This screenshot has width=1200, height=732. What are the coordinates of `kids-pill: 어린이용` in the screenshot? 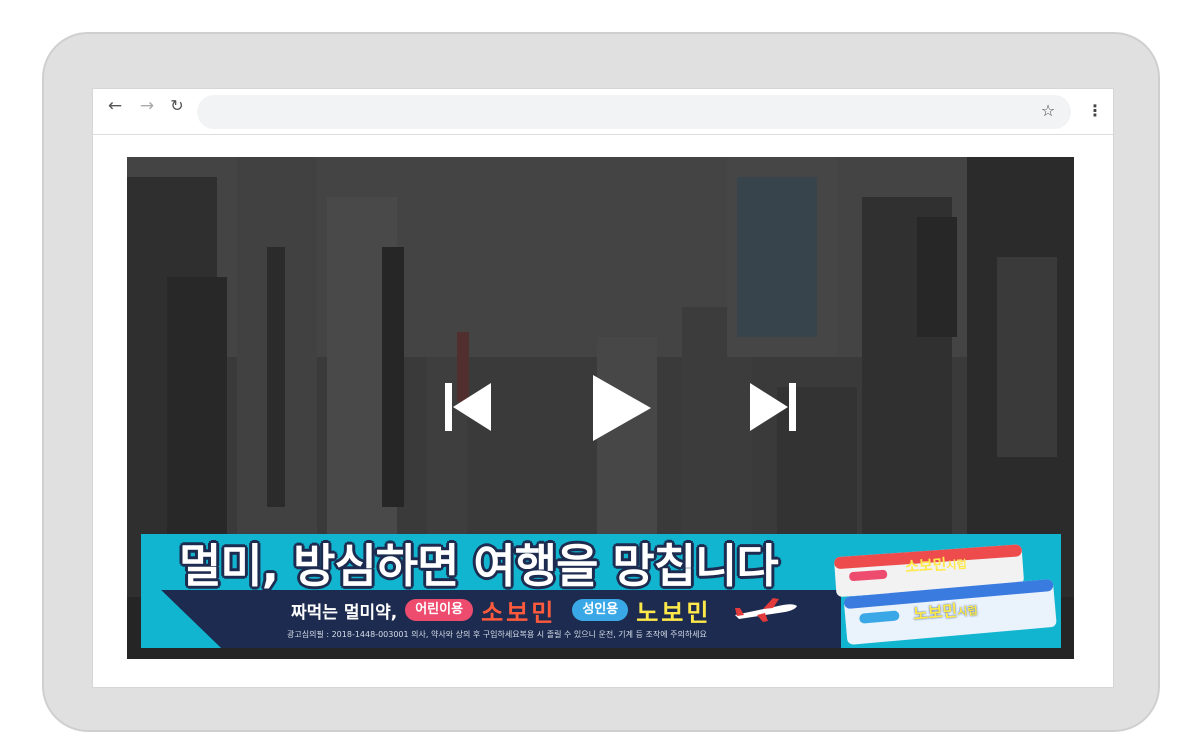 It's located at (439, 610).